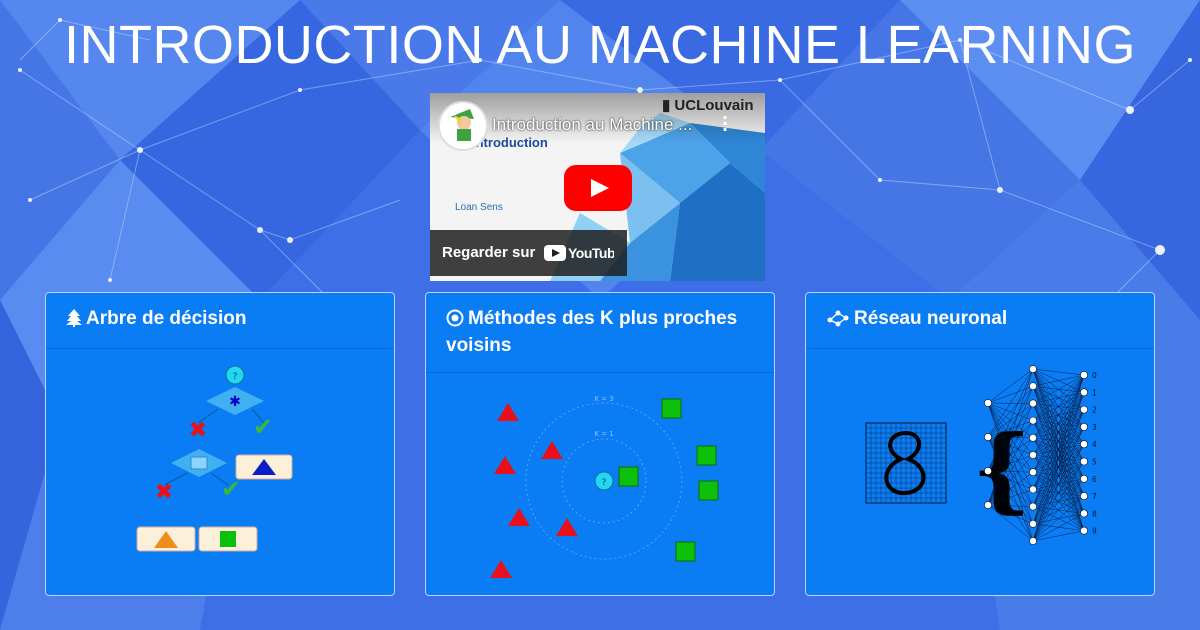 Image resolution: width=1200 pixels, height=630 pixels. What do you see at coordinates (1094, 427) in the screenshot?
I see `nn-output-label: 3` at bounding box center [1094, 427].